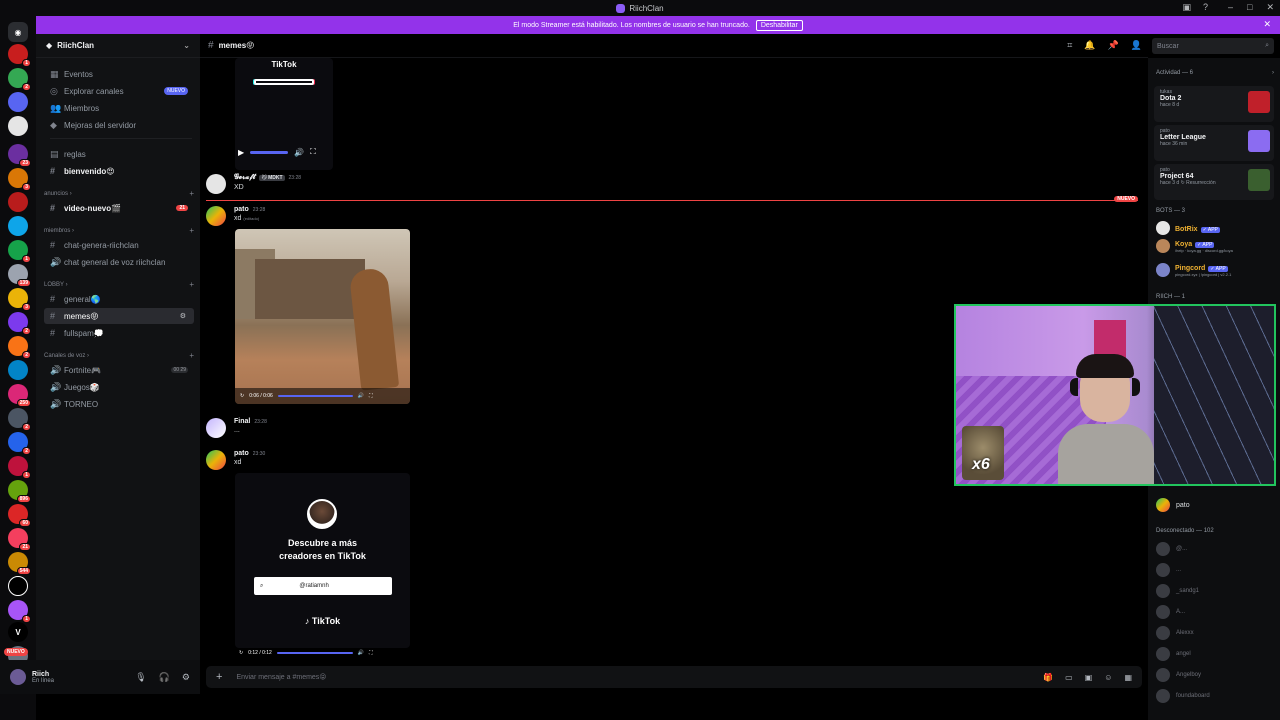 Image resolution: width=1280 pixels, height=720 pixels. Describe the element at coordinates (1267, 24) in the screenshot. I see `close-banner-icon: ✕` at that location.